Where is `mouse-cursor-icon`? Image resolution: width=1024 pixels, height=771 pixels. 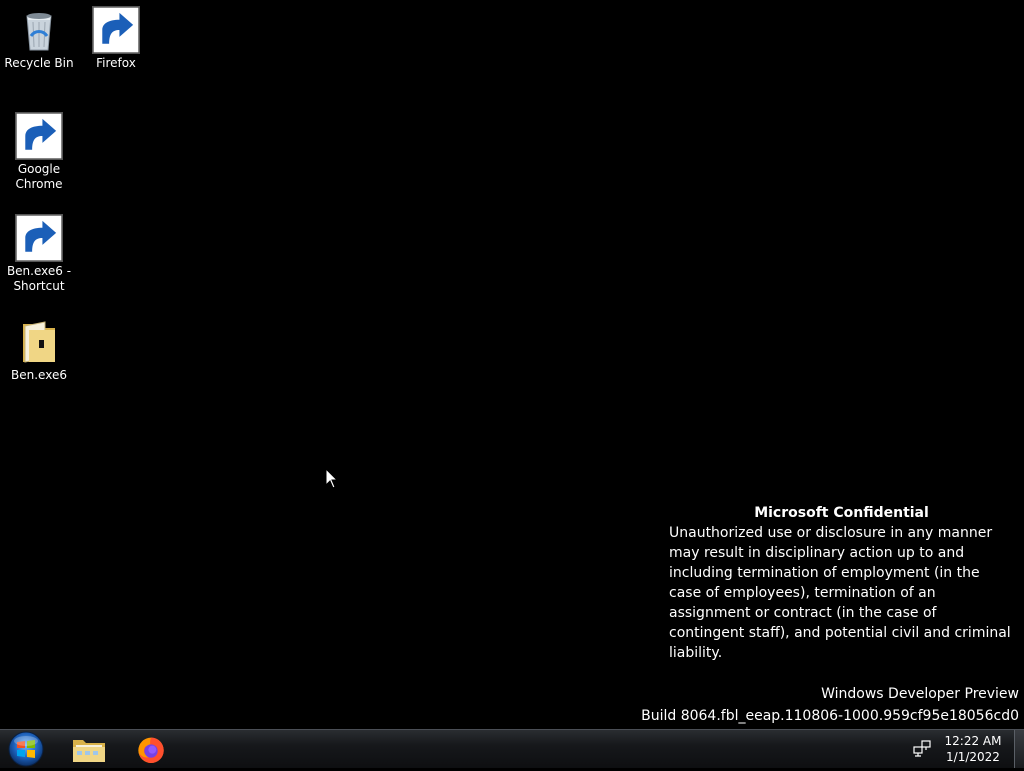 mouse-cursor-icon is located at coordinates (332, 478).